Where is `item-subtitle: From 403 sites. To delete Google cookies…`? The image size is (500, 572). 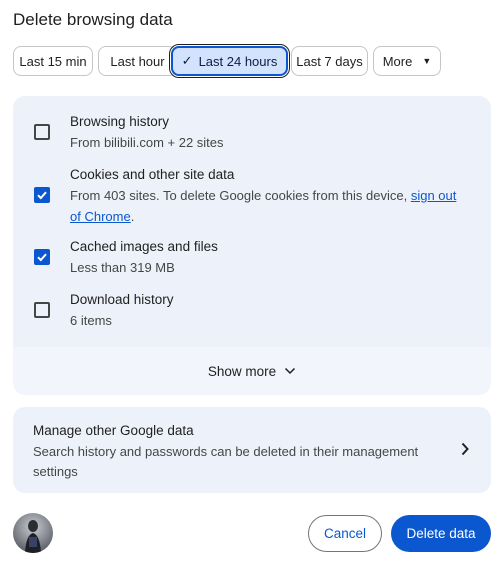 item-subtitle: From 403 sites. To delete Google cookies… is located at coordinates (270, 206).